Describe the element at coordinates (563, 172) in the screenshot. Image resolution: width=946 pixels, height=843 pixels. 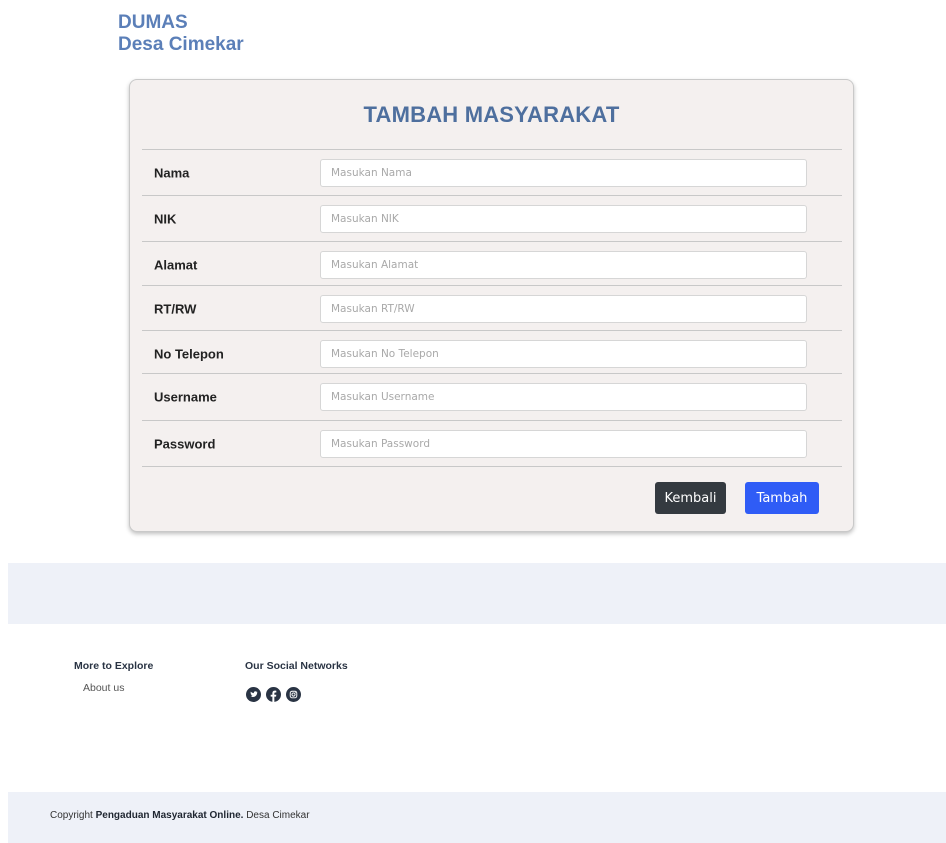
I see `nama-input` at that location.